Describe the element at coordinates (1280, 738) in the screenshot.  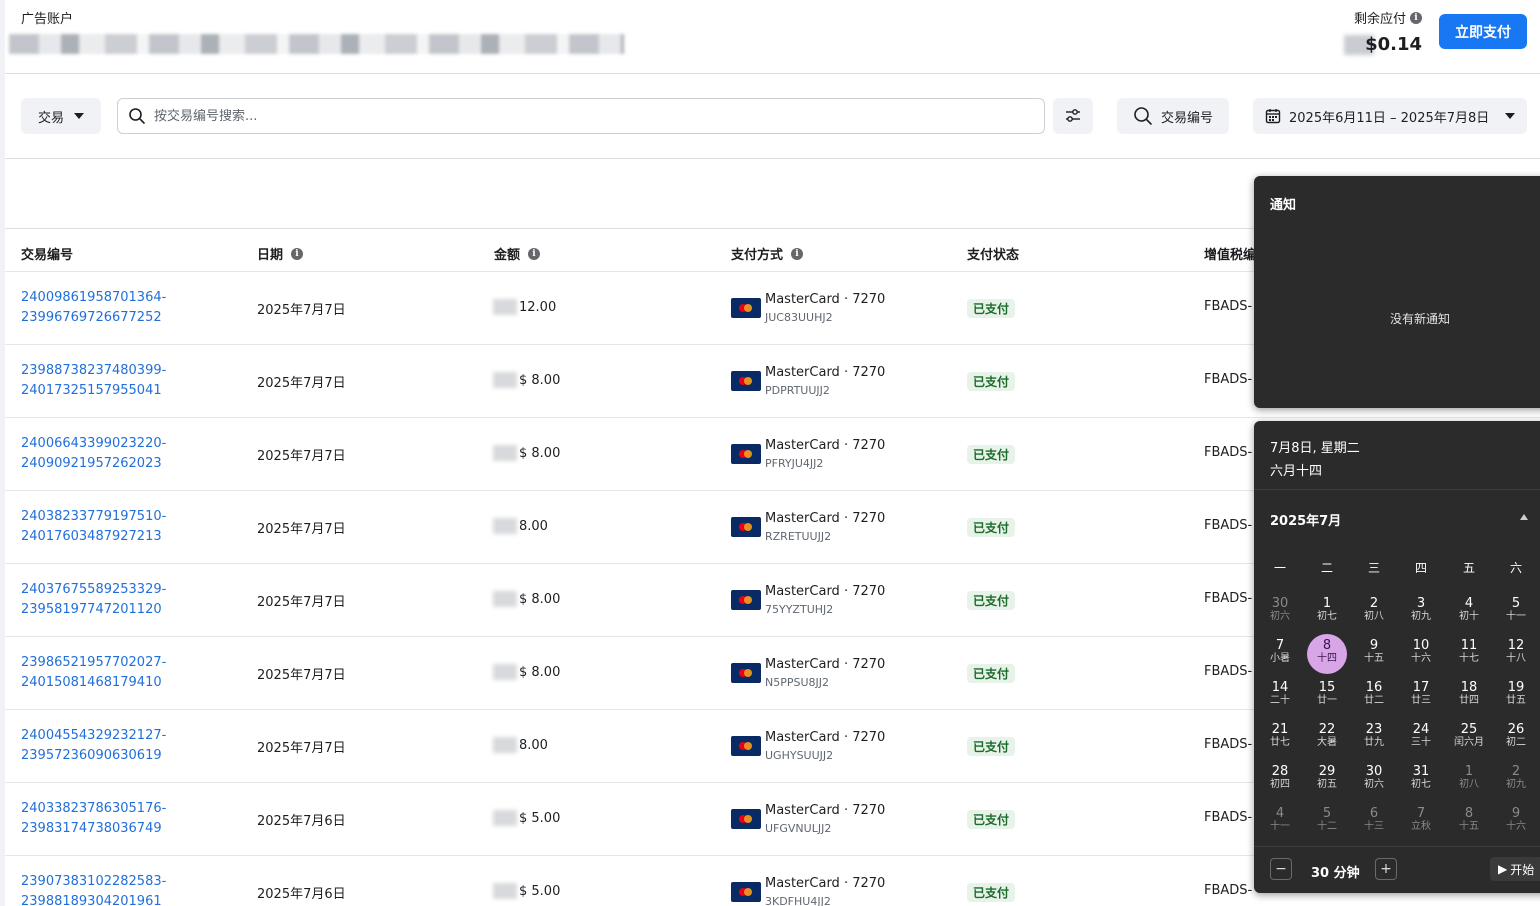
I see `calendar-day: 21 廿七` at that location.